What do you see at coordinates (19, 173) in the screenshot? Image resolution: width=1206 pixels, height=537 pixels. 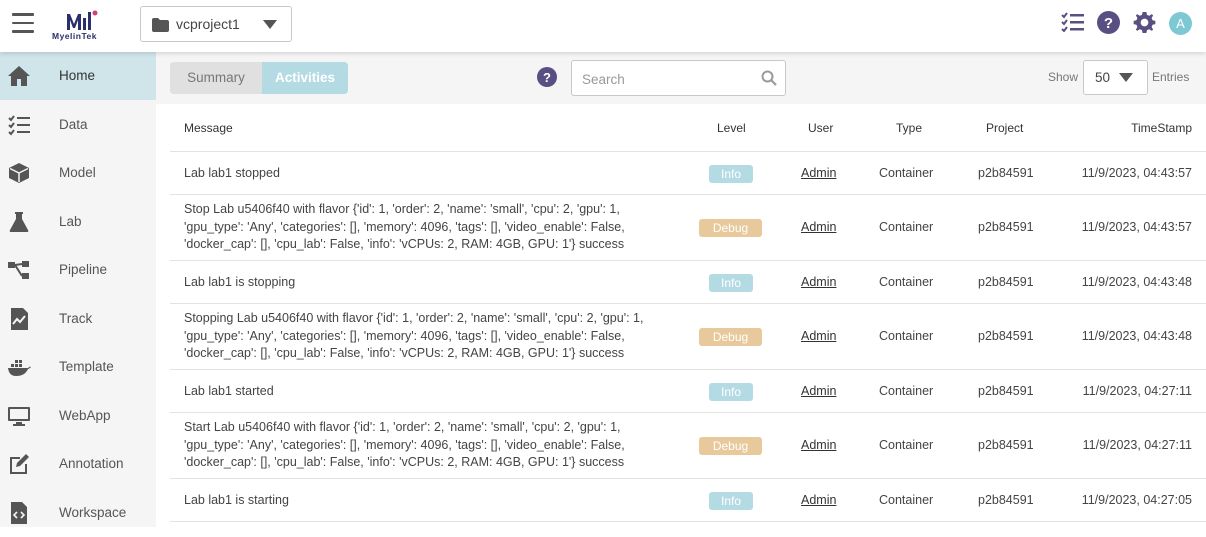 I see `cube-icon` at bounding box center [19, 173].